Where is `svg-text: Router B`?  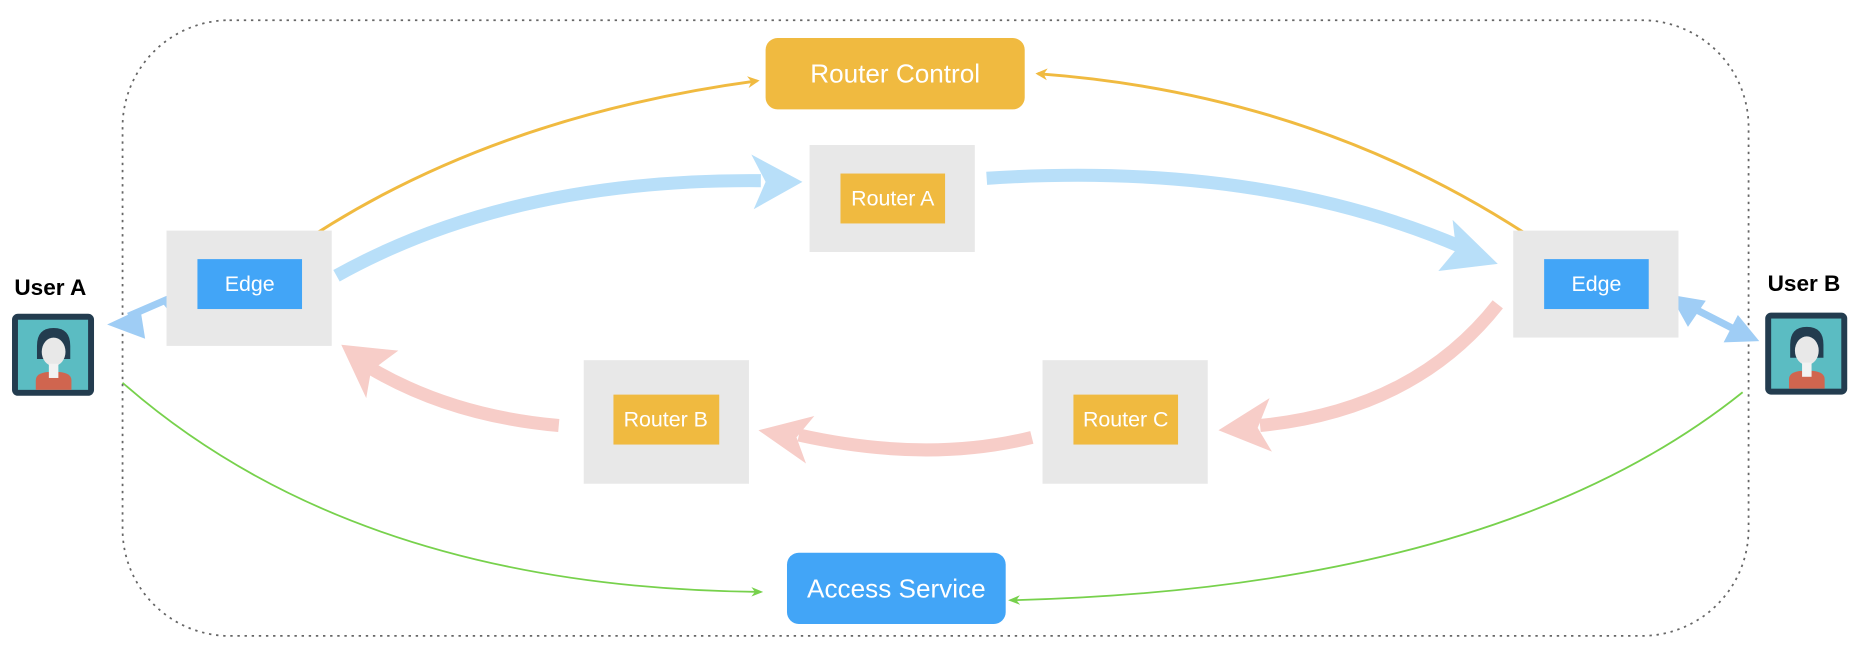
svg-text: Router B is located at coordinates (666, 420).